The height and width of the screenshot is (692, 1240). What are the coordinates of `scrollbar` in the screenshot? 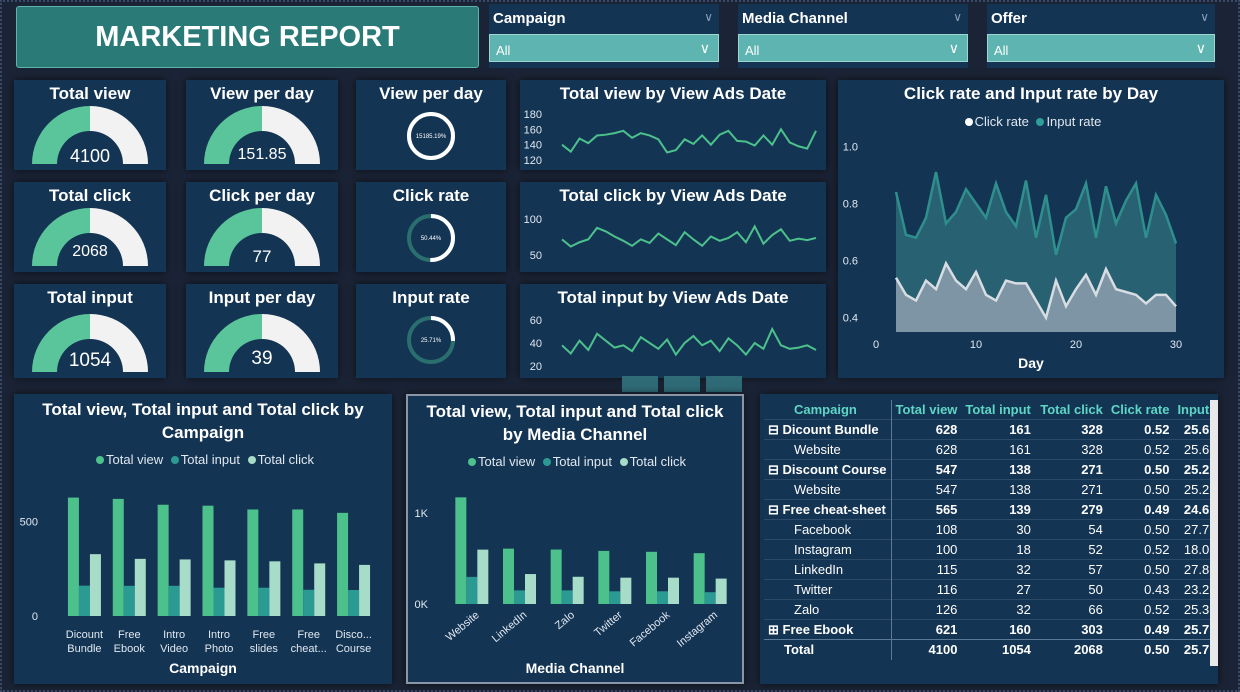 It's located at (1214, 533).